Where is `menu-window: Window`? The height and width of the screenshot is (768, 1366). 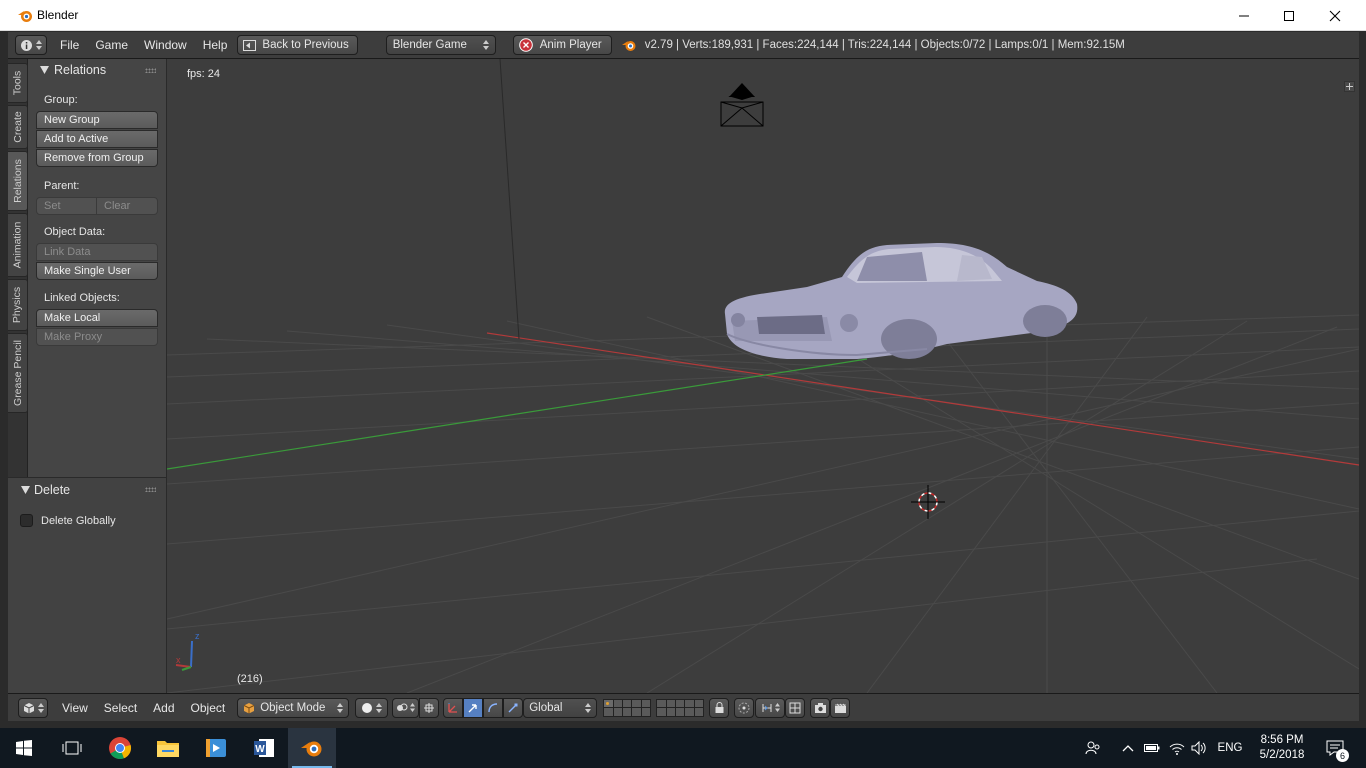
menu-window: Window is located at coordinates (165, 45).